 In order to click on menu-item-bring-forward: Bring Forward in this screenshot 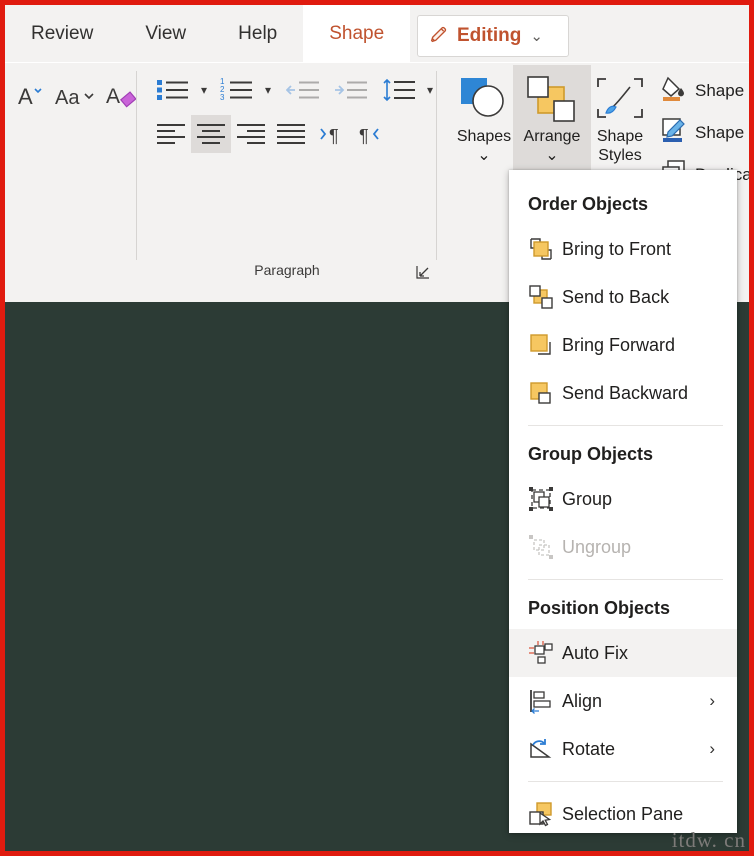, I will do `click(623, 345)`.